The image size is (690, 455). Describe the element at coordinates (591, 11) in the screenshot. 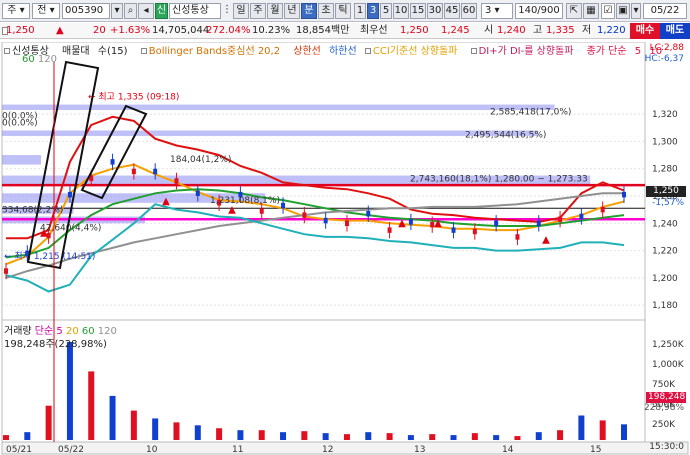

I see `grid-icon: ▦` at that location.